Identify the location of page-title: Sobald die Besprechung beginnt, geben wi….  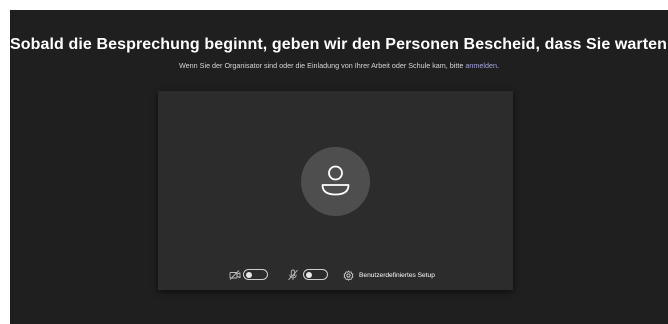
(339, 44).